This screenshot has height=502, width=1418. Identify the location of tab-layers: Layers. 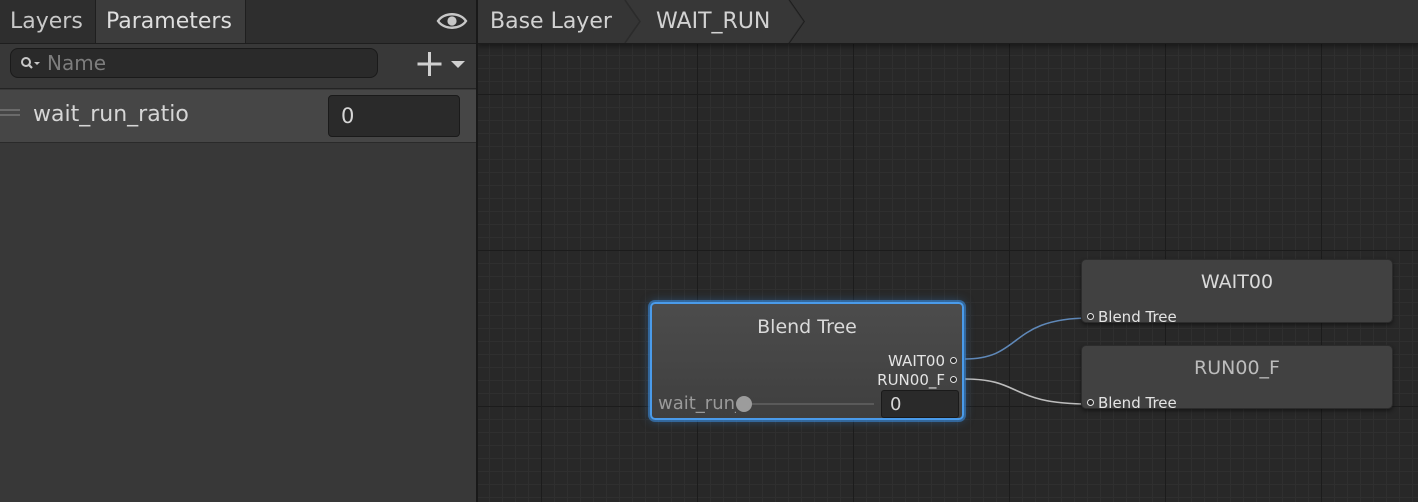
(48, 21).